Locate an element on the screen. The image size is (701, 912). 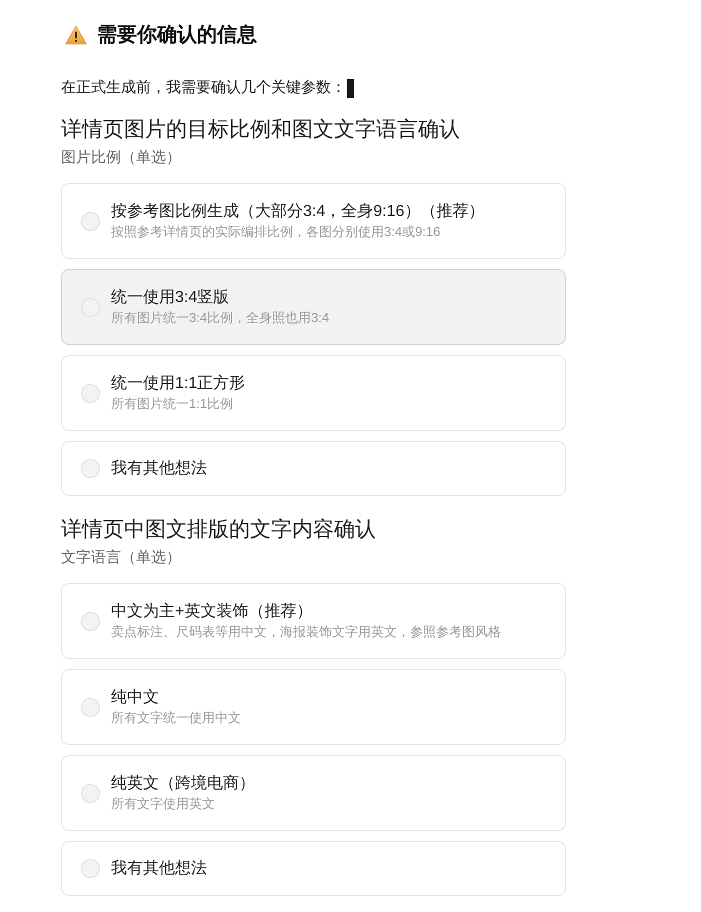
question-subtitle: 文字语言（单选） is located at coordinates (121, 558).